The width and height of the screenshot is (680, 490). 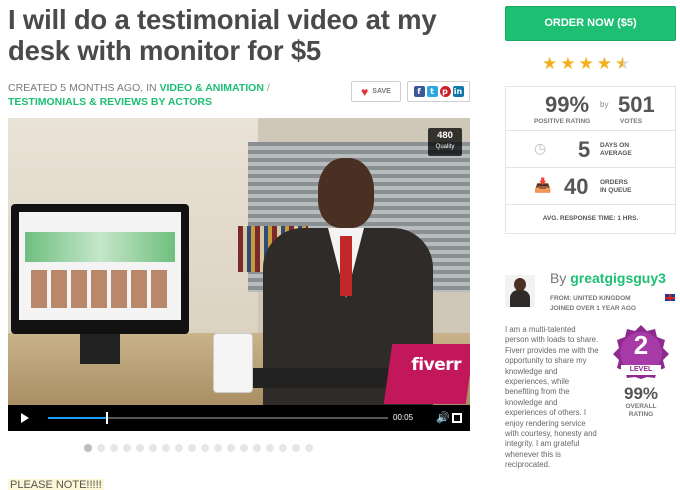 What do you see at coordinates (641, 414) in the screenshot?
I see `overall-rating-line-2: RATING` at bounding box center [641, 414].